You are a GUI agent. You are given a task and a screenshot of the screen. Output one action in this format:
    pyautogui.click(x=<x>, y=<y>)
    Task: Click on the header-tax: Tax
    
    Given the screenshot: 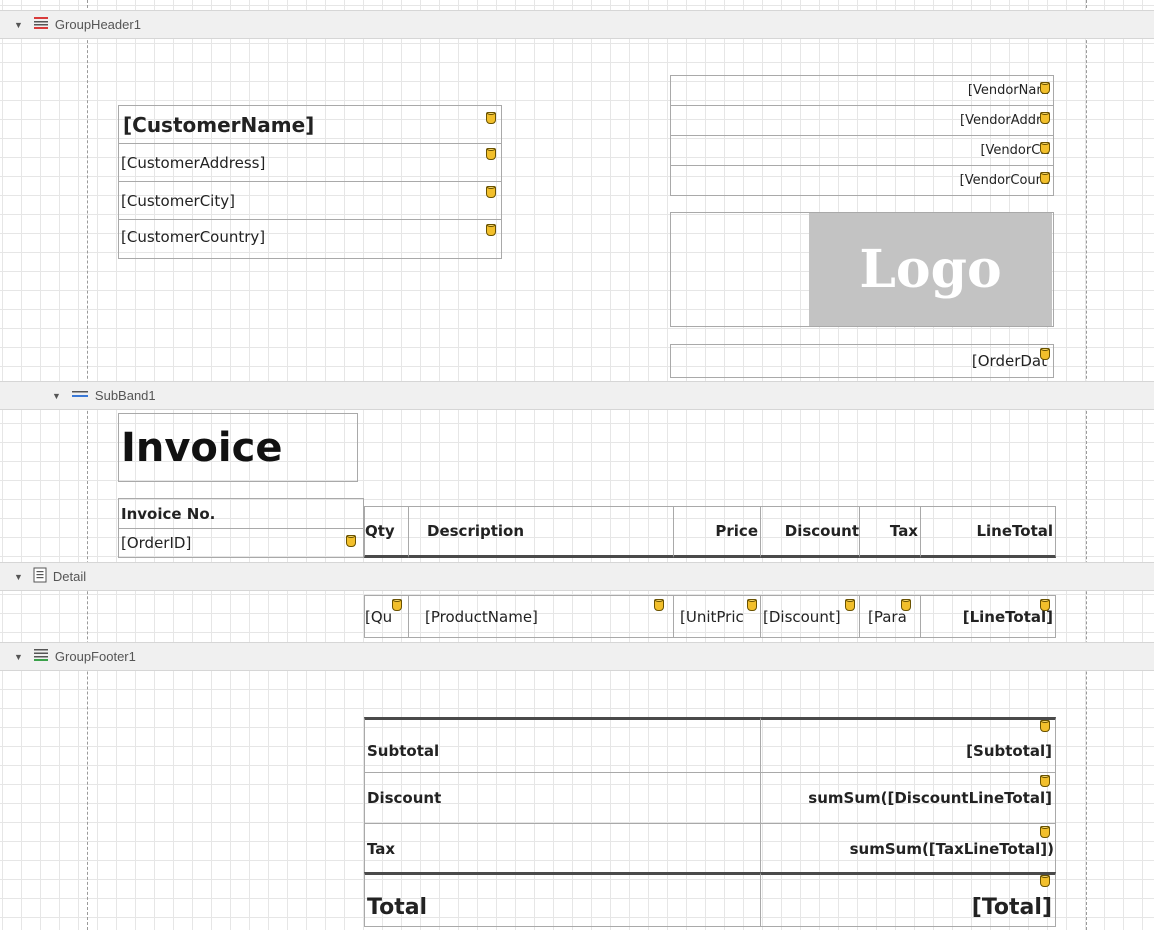 What is the action you would take?
    pyautogui.click(x=890, y=532)
    